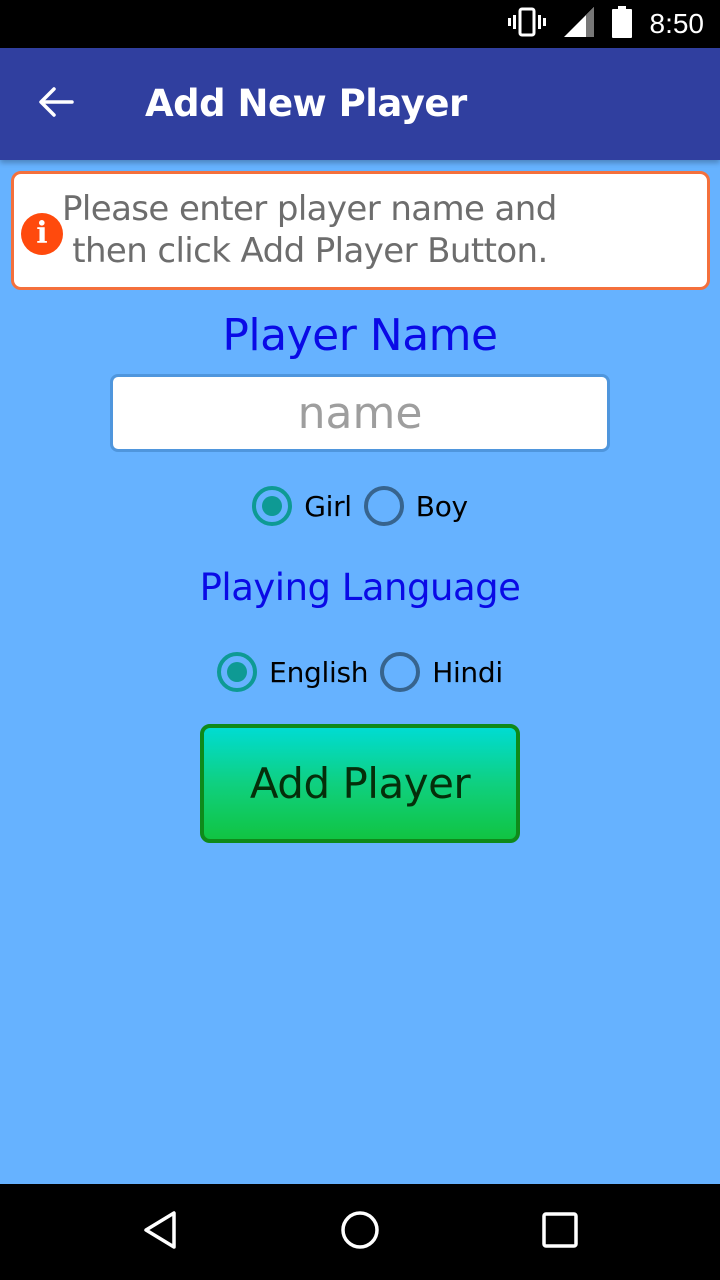  What do you see at coordinates (42, 234) in the screenshot?
I see `info-icon: i` at bounding box center [42, 234].